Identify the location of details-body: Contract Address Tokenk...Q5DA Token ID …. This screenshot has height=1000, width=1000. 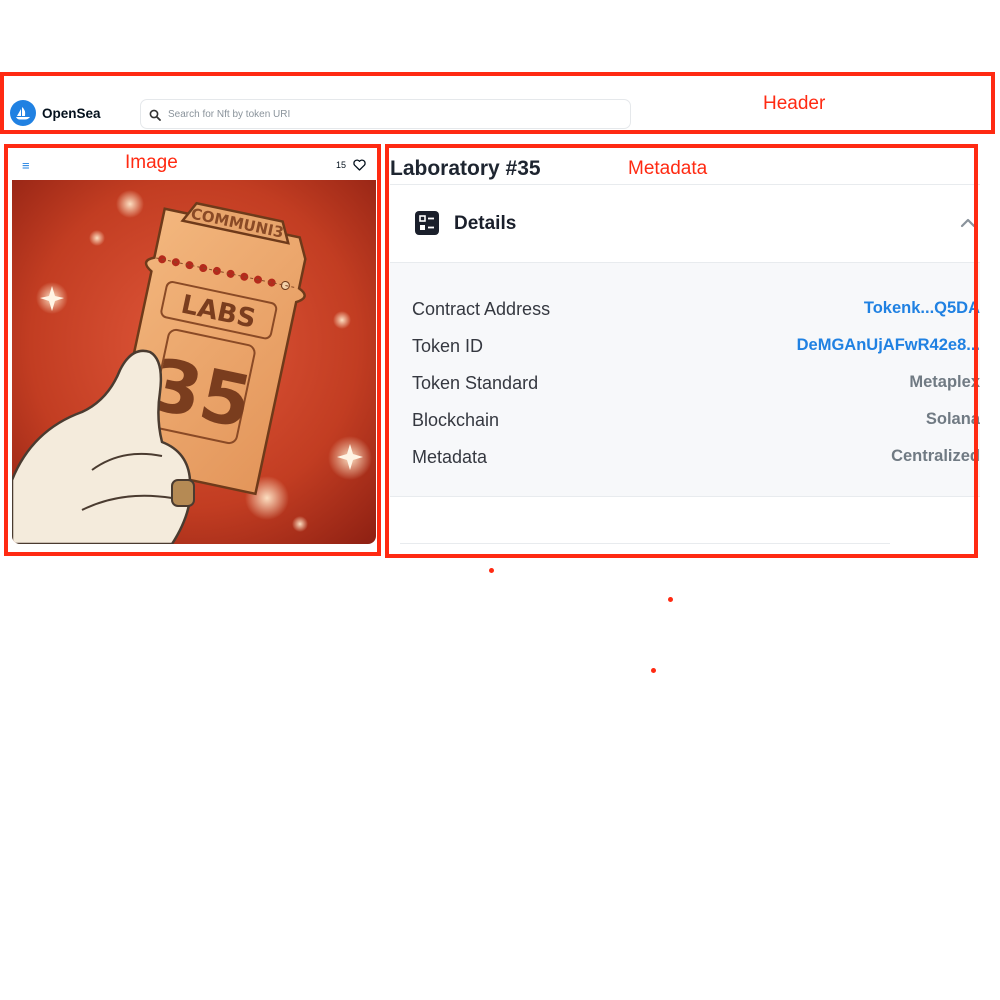
(685, 380).